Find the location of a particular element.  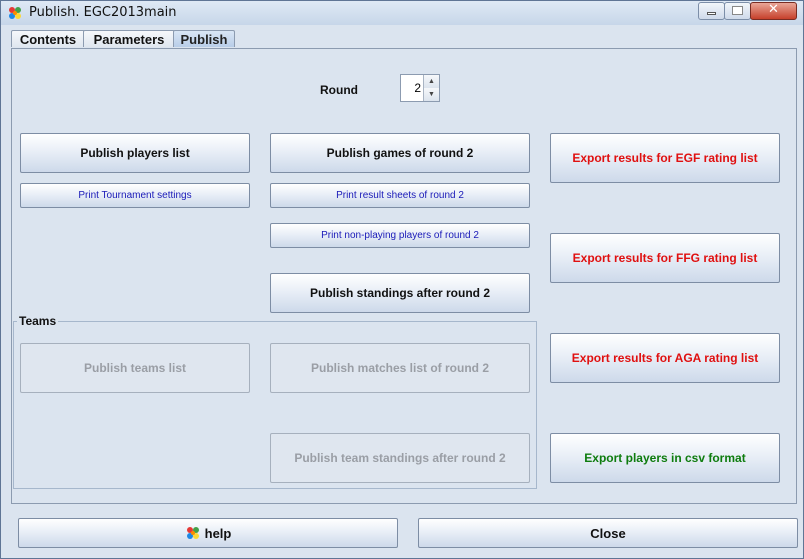

spinner-up-icon: ▲ is located at coordinates (431, 82).